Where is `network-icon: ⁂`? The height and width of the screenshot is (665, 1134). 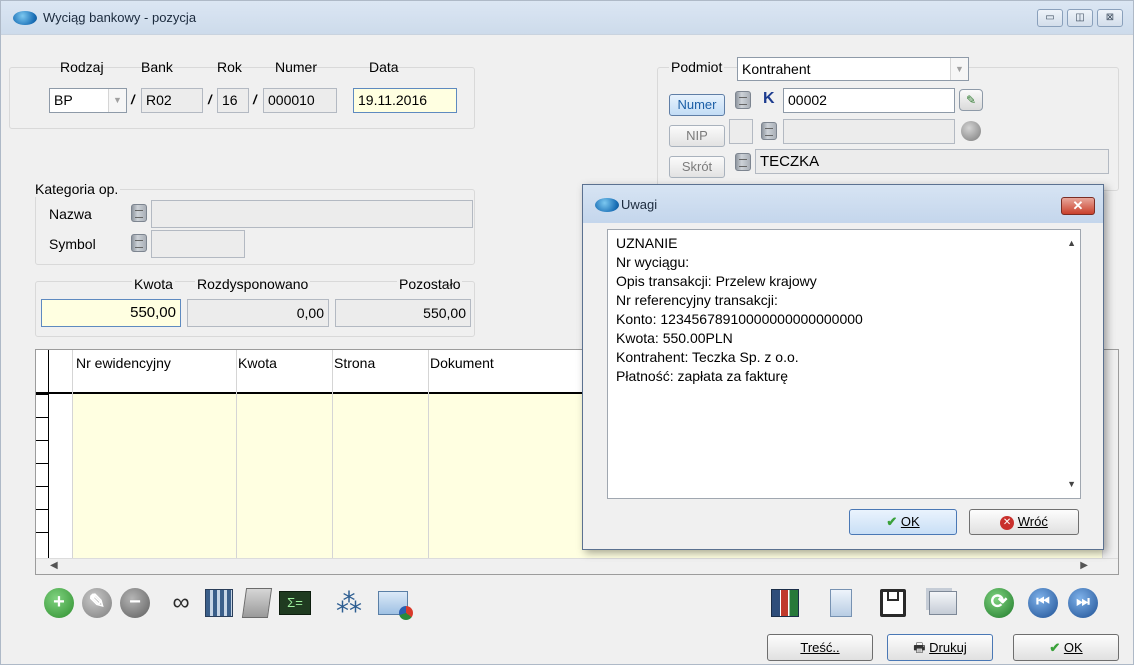
network-icon: ⁂ is located at coordinates (349, 603).